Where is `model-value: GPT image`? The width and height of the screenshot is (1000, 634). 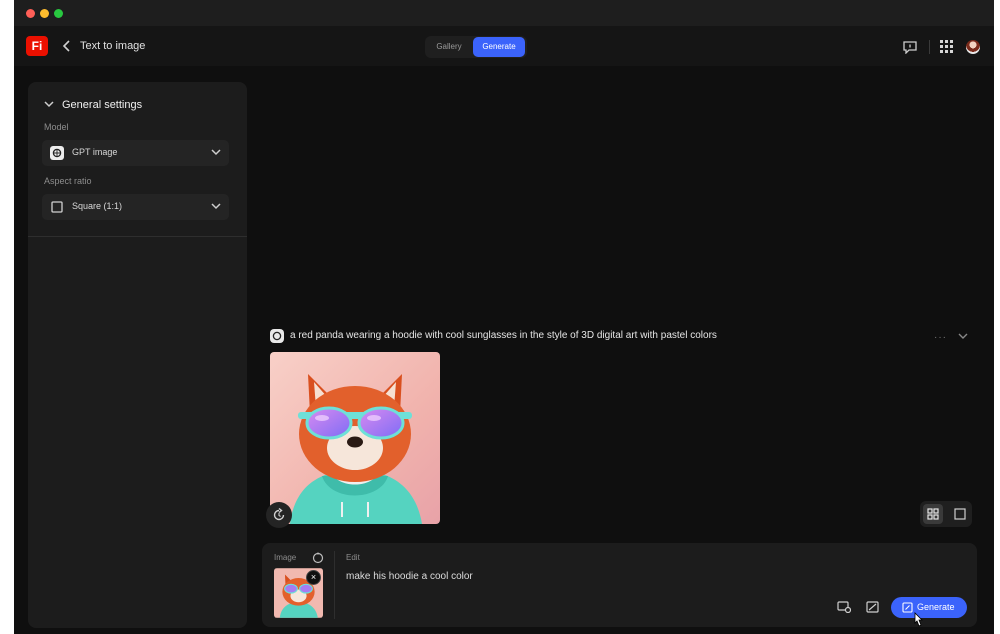 model-value: GPT image is located at coordinates (95, 152).